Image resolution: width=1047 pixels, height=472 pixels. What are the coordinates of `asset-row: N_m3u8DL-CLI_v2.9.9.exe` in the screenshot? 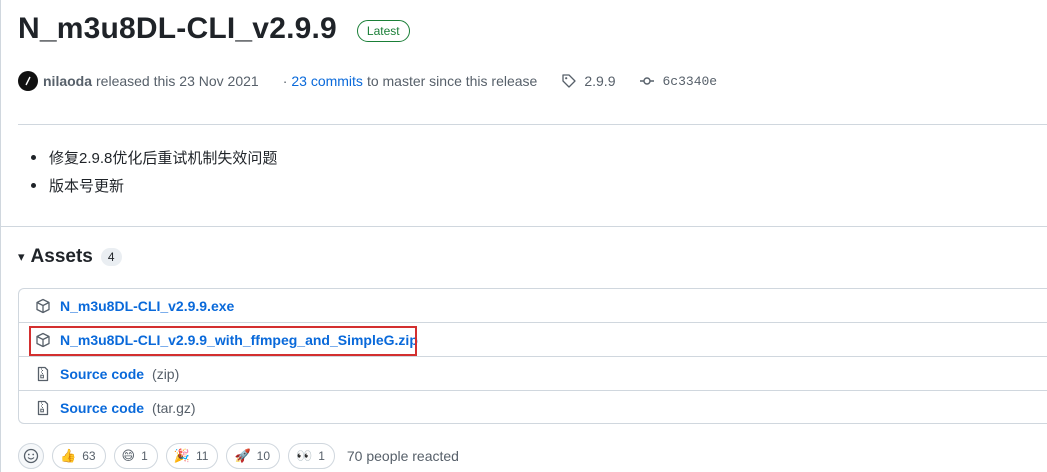 It's located at (533, 306).